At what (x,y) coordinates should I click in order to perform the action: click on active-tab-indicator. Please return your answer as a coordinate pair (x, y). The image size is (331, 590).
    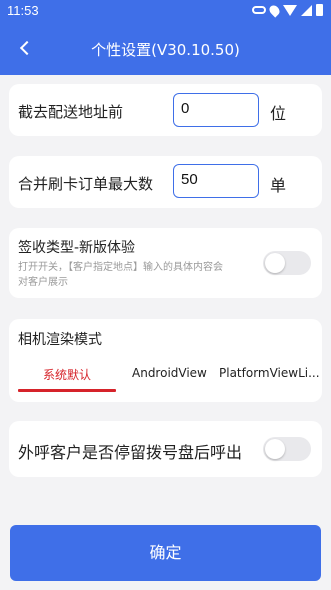
    Looking at the image, I should click on (67, 390).